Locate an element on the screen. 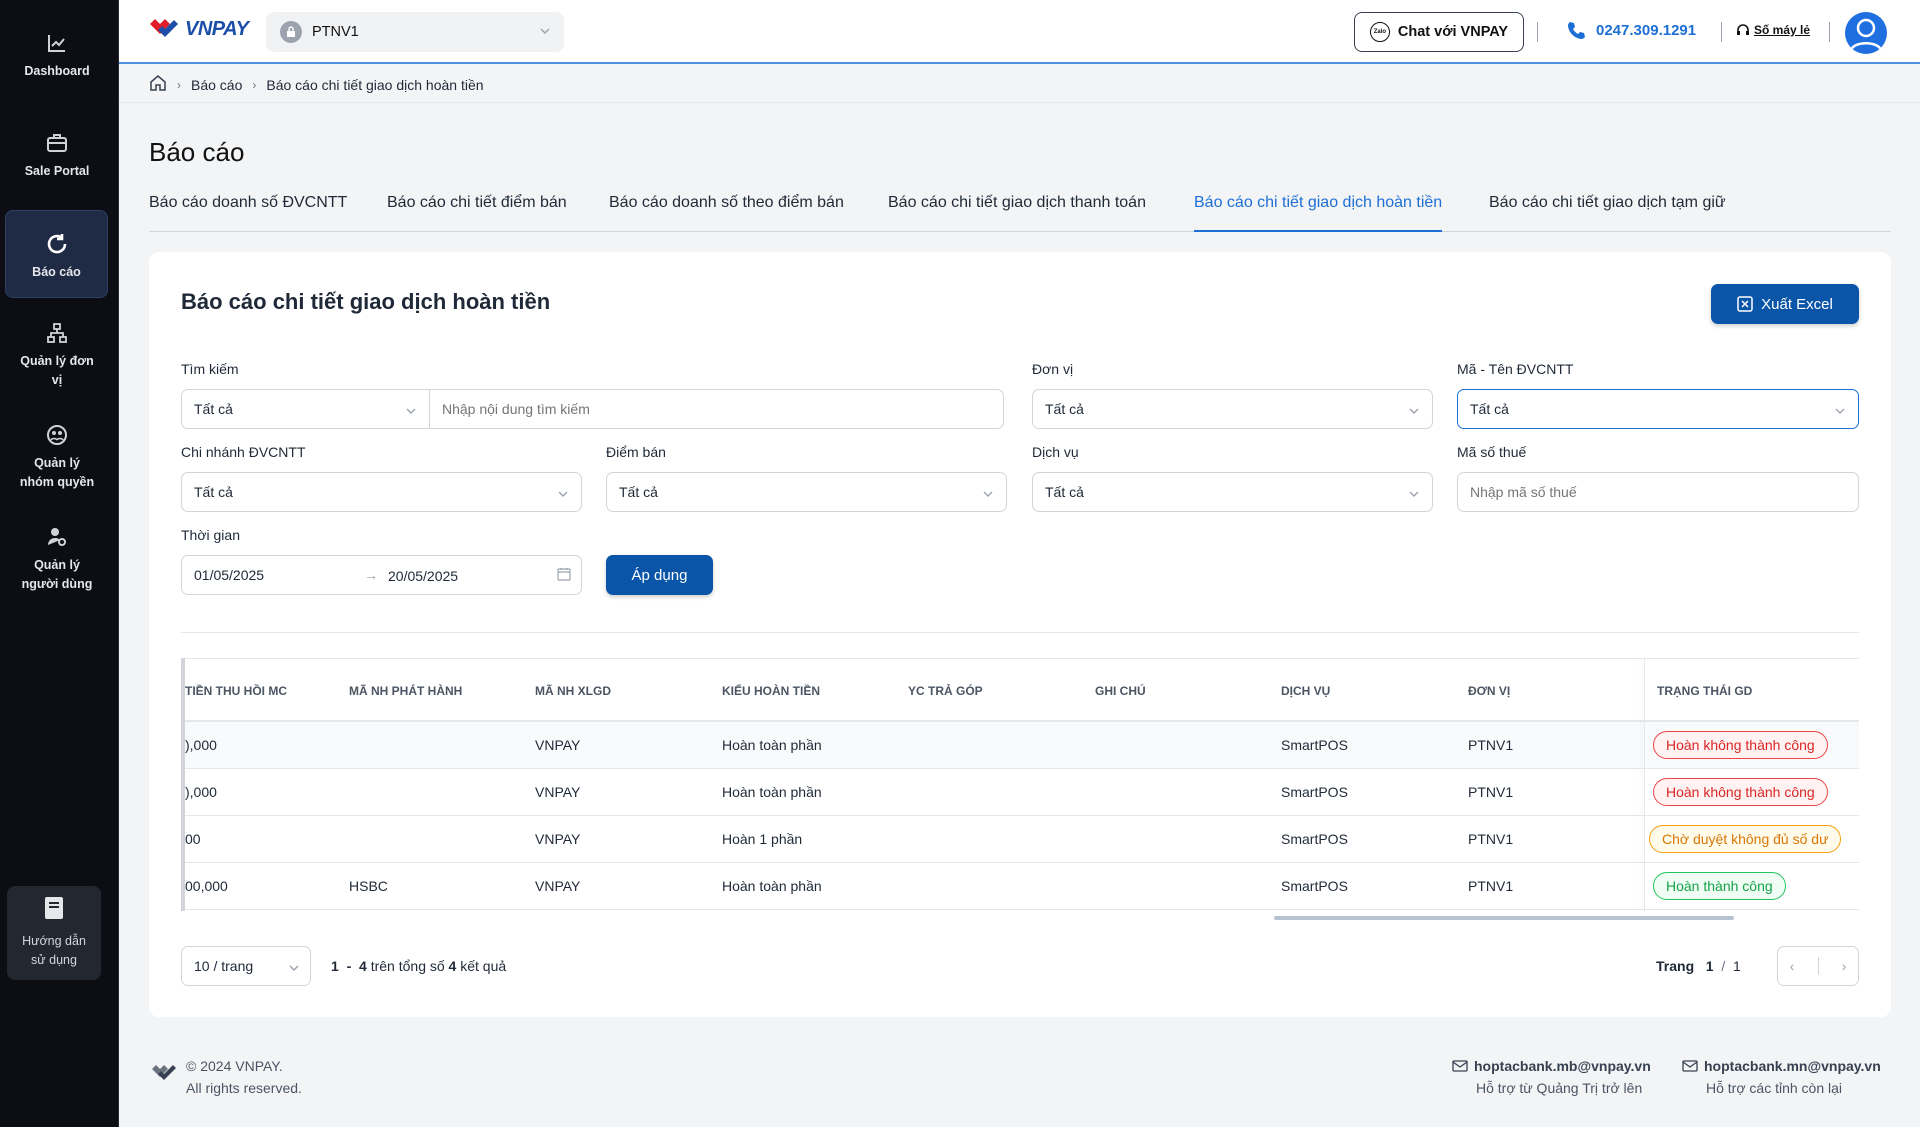 The width and height of the screenshot is (1920, 1127). arrow-right-icon: → is located at coordinates (371, 575).